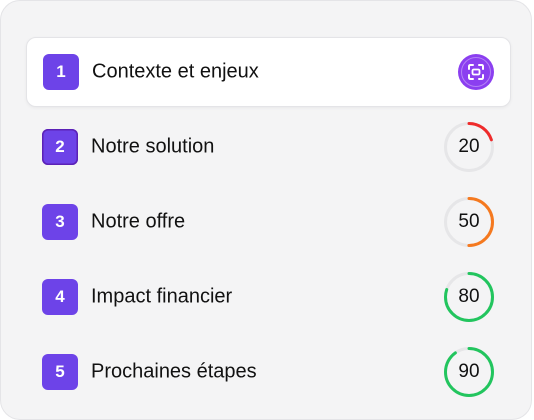  What do you see at coordinates (162, 296) in the screenshot?
I see `step-label: Impact financier` at bounding box center [162, 296].